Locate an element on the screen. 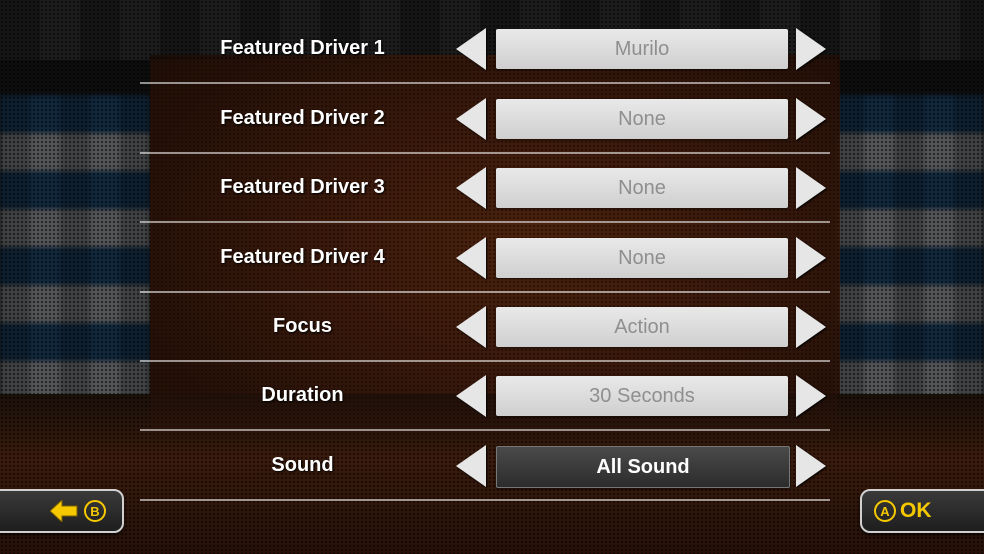 This screenshot has height=554, width=984. setting-row: Focus Action is located at coordinates (485, 327).